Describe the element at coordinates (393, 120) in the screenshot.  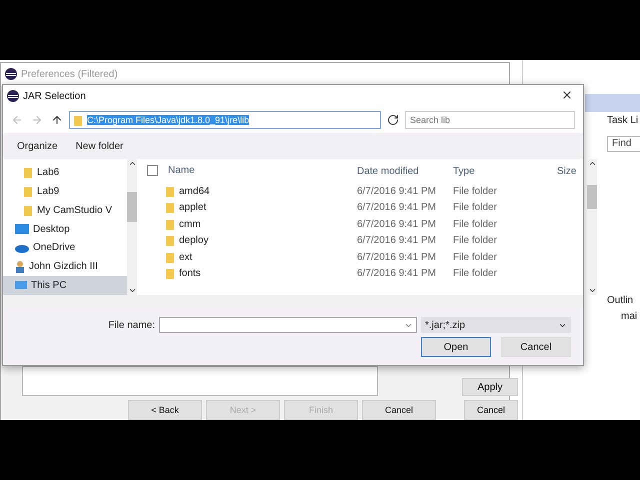
I see `refresh-button` at that location.